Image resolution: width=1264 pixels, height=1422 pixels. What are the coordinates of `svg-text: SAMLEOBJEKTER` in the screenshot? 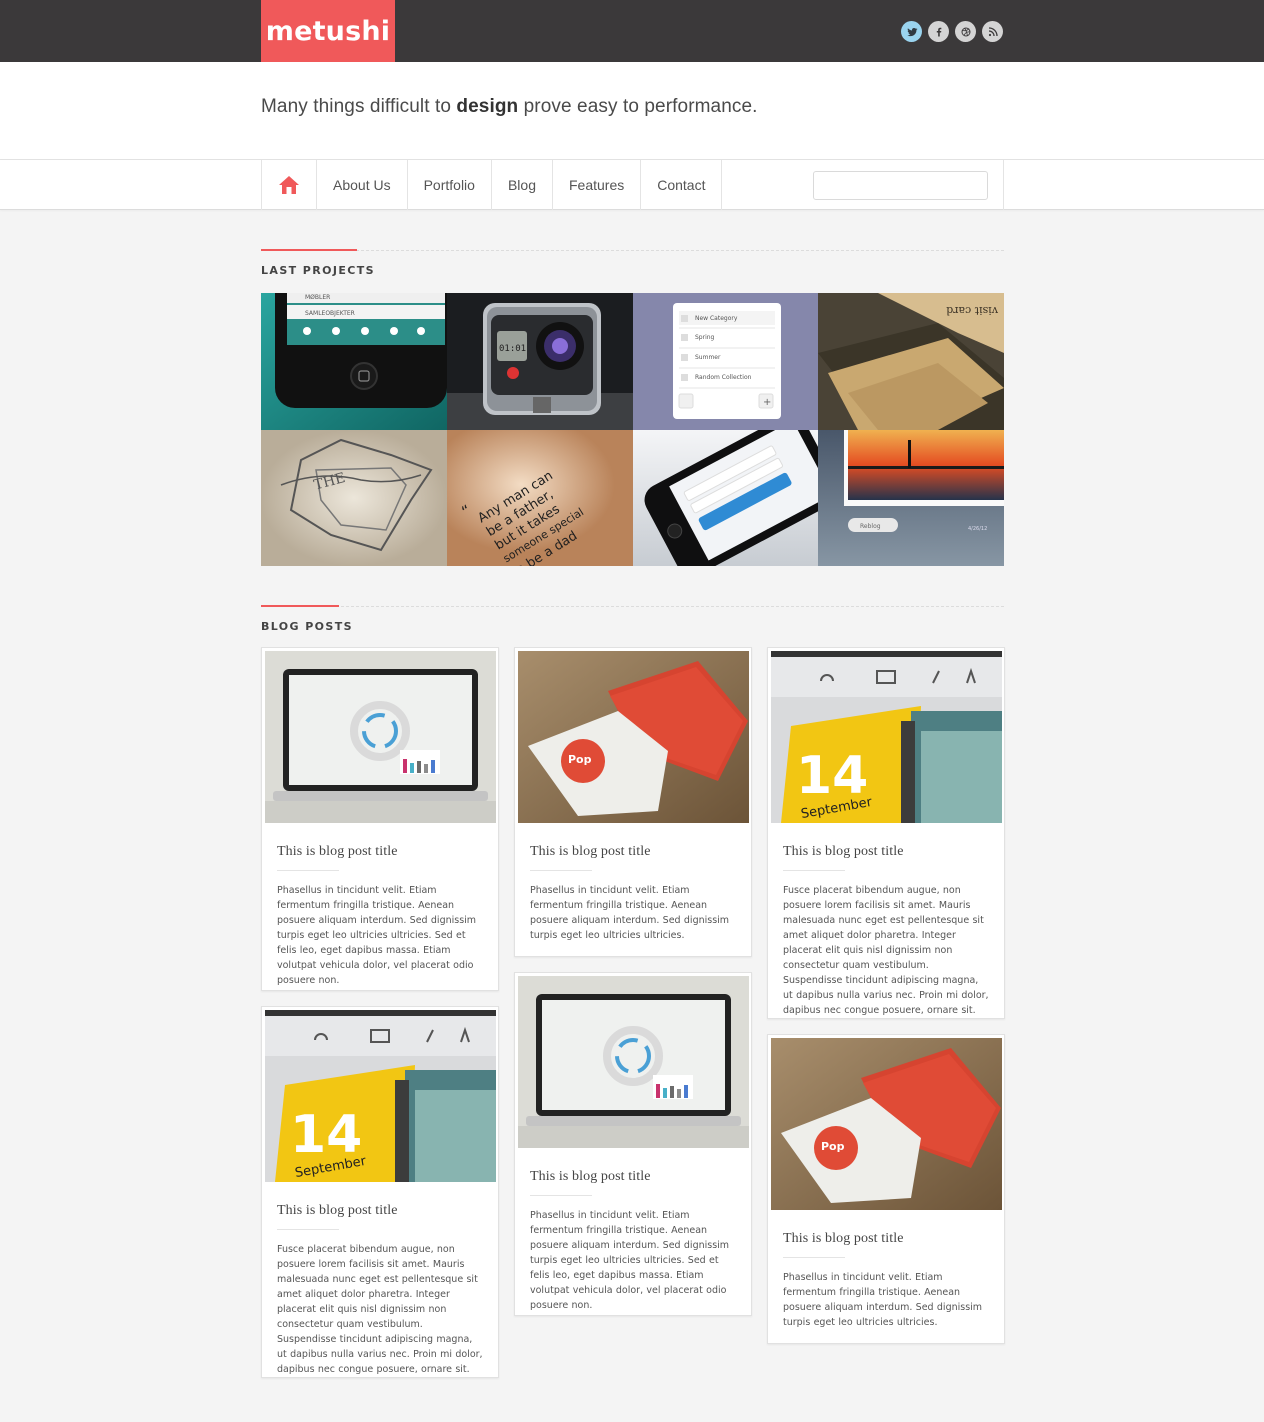 It's located at (330, 313).